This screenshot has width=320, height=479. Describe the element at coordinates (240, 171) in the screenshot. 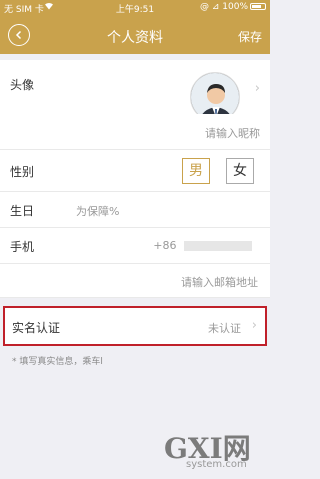

I see `gender-female-button: 女` at that location.